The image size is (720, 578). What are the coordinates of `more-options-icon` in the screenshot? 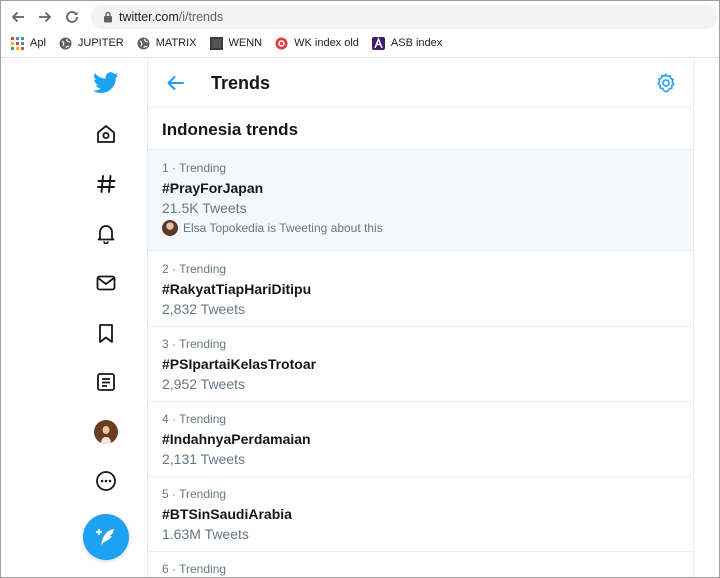 It's located at (106, 481).